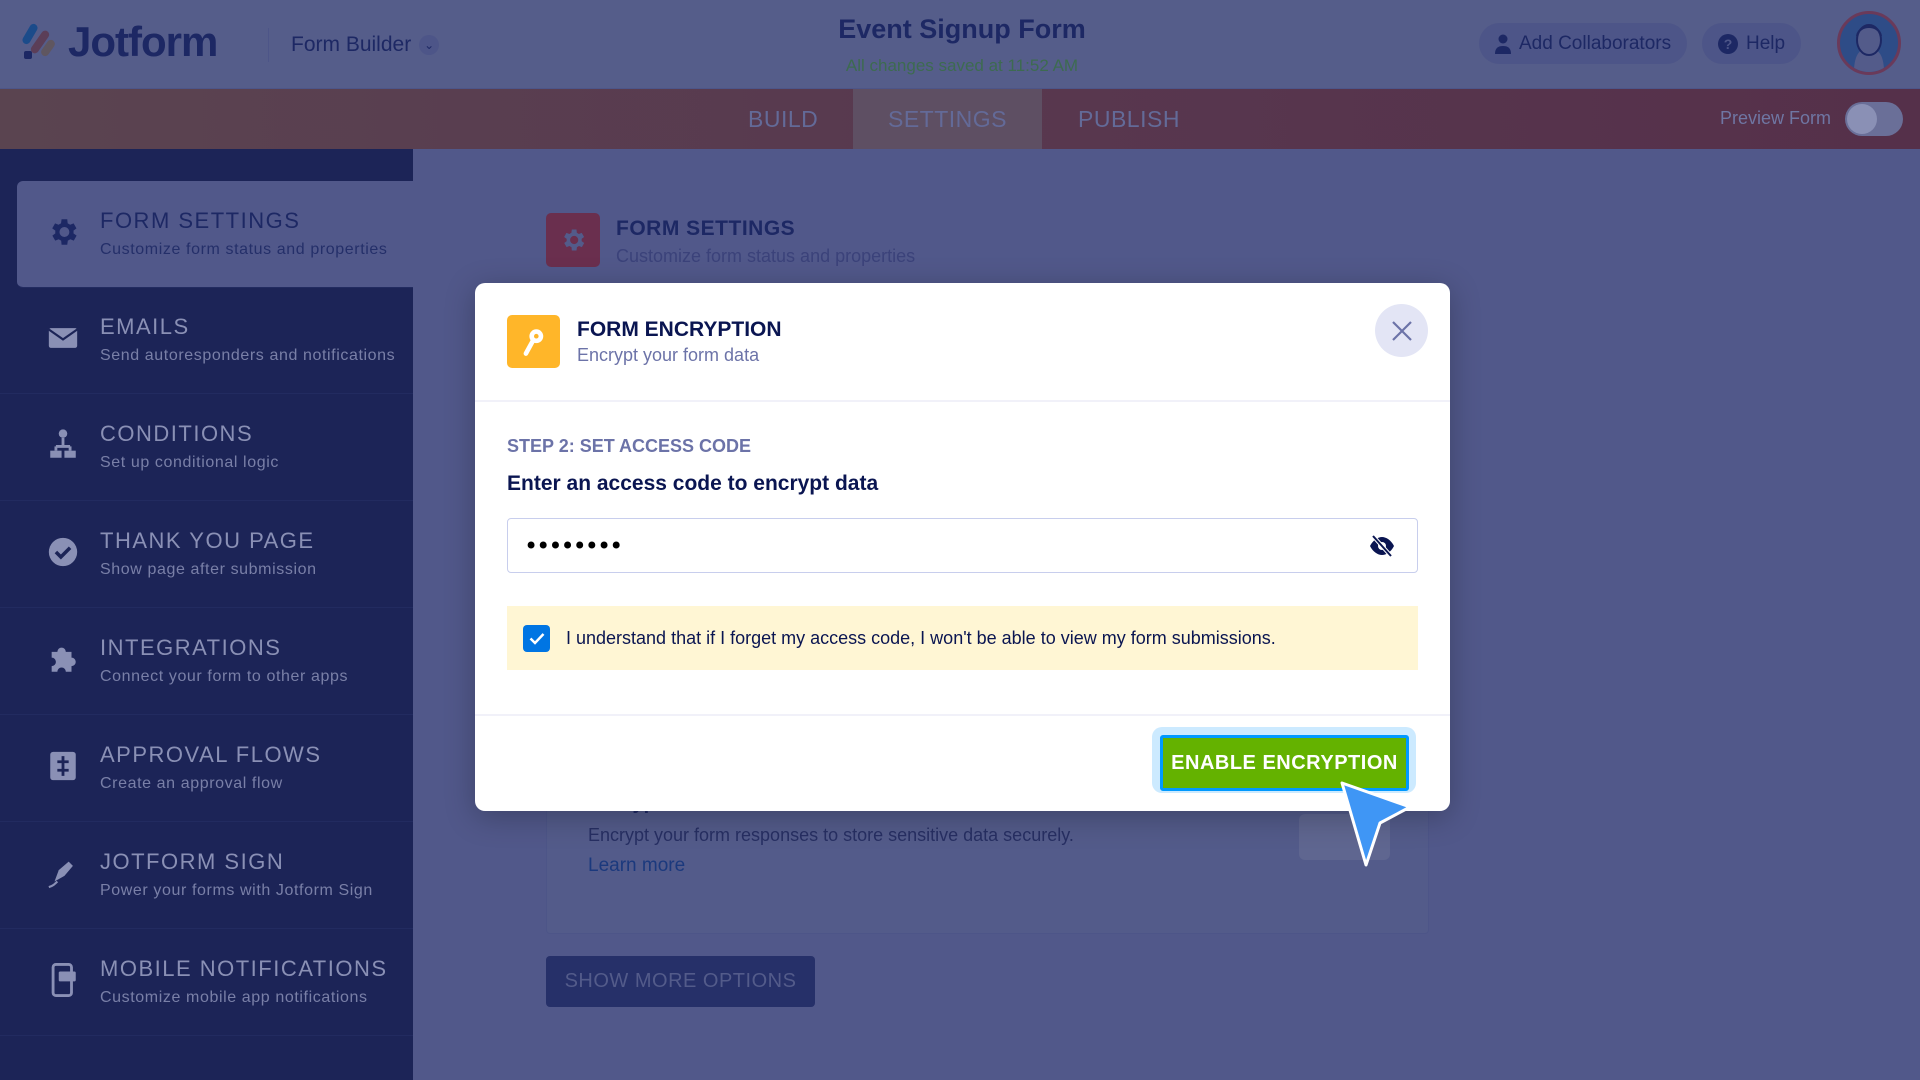  Describe the element at coordinates (234, 997) in the screenshot. I see `sidebar-item-subtitle: Customize mobile app notifications` at that location.